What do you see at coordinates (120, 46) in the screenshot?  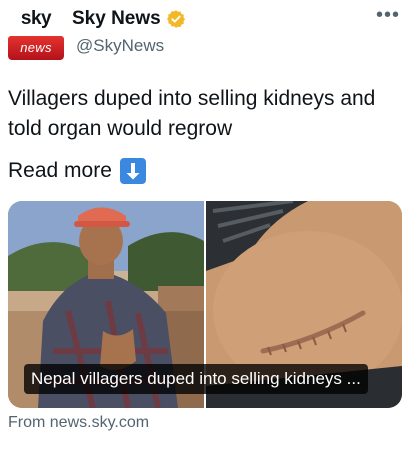 I see `account-handle: @SkyNews` at bounding box center [120, 46].